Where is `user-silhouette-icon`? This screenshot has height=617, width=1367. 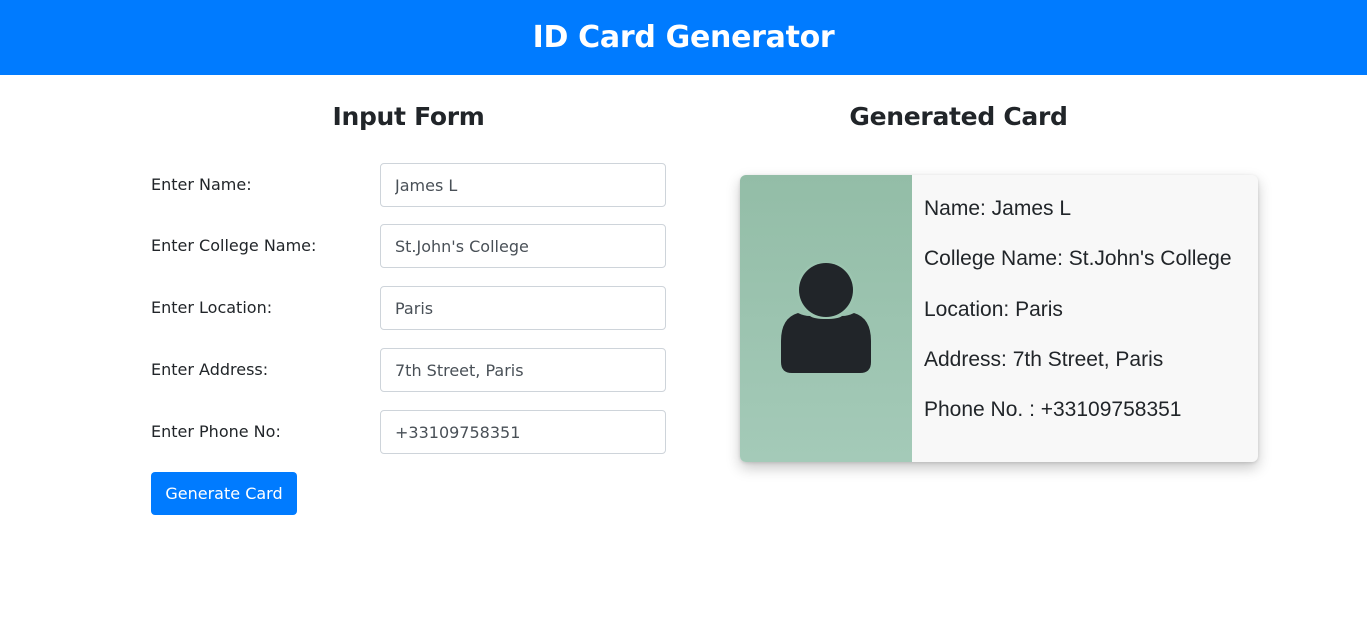 user-silhouette-icon is located at coordinates (826, 317).